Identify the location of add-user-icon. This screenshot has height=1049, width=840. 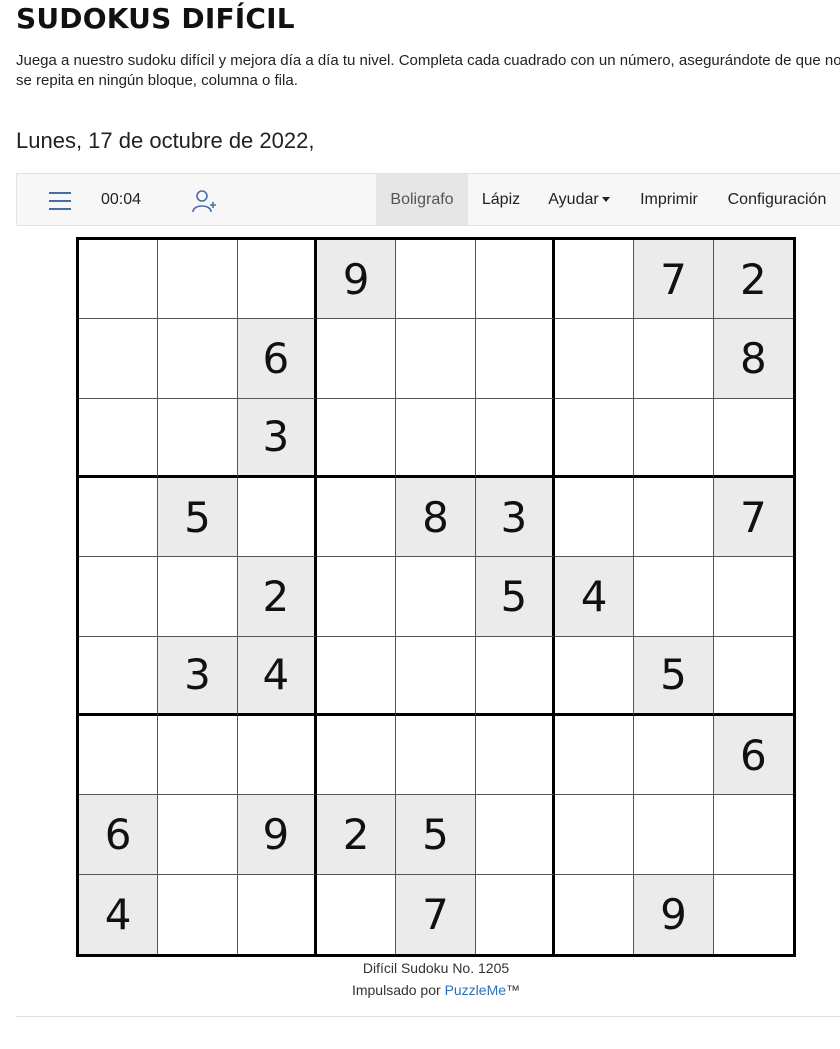
(204, 201).